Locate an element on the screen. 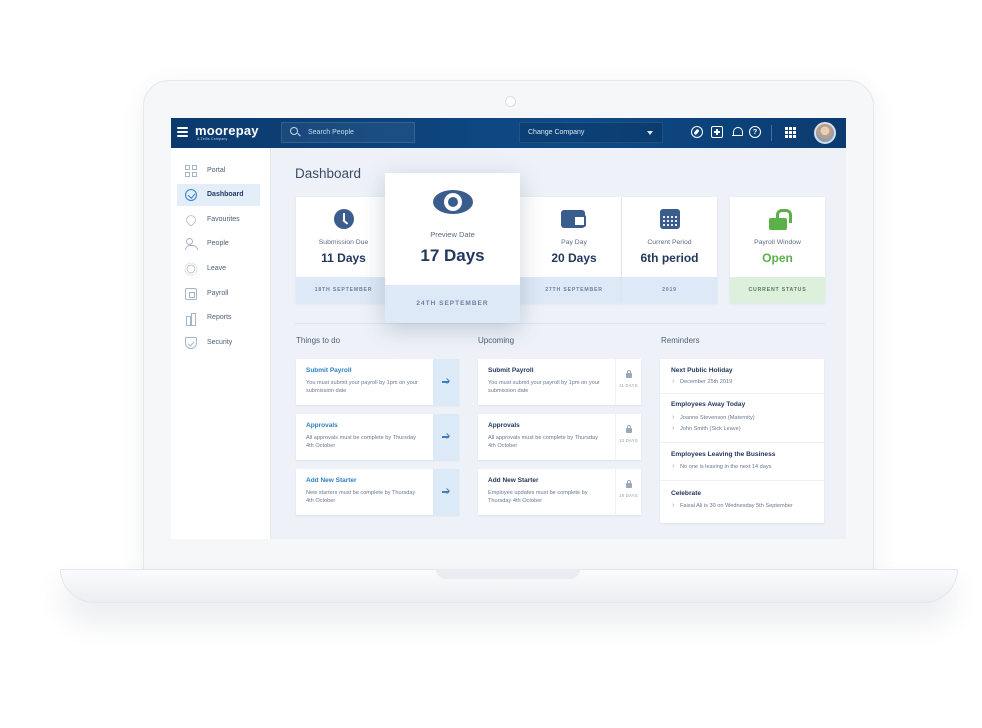 The width and height of the screenshot is (982, 728). search-placeholder: Search People is located at coordinates (331, 132).